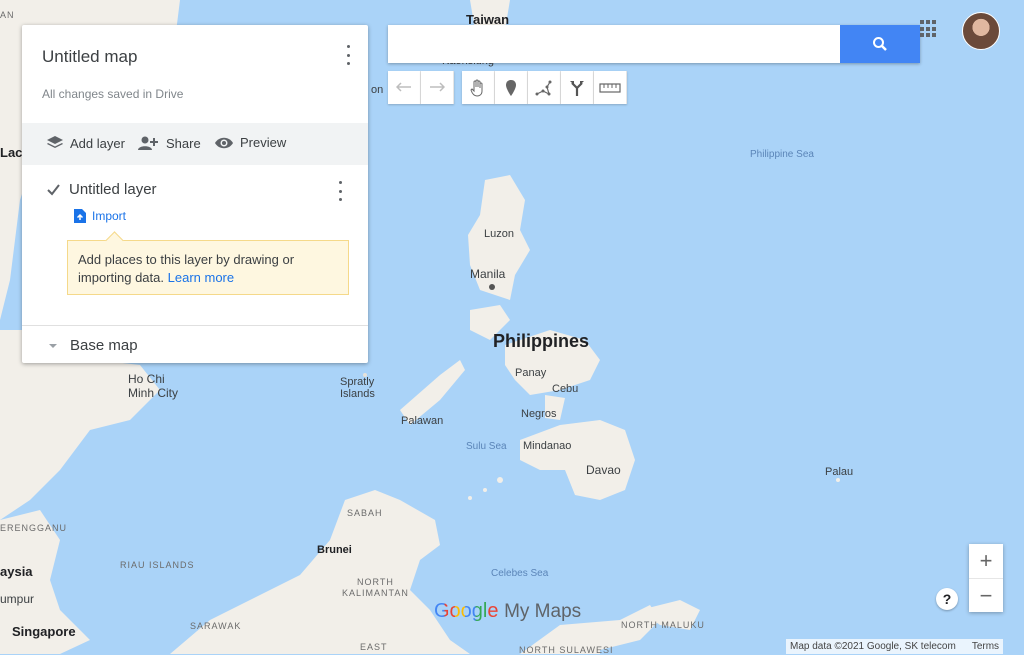  I want to click on my-maps-wordmark: My Maps, so click(543, 611).